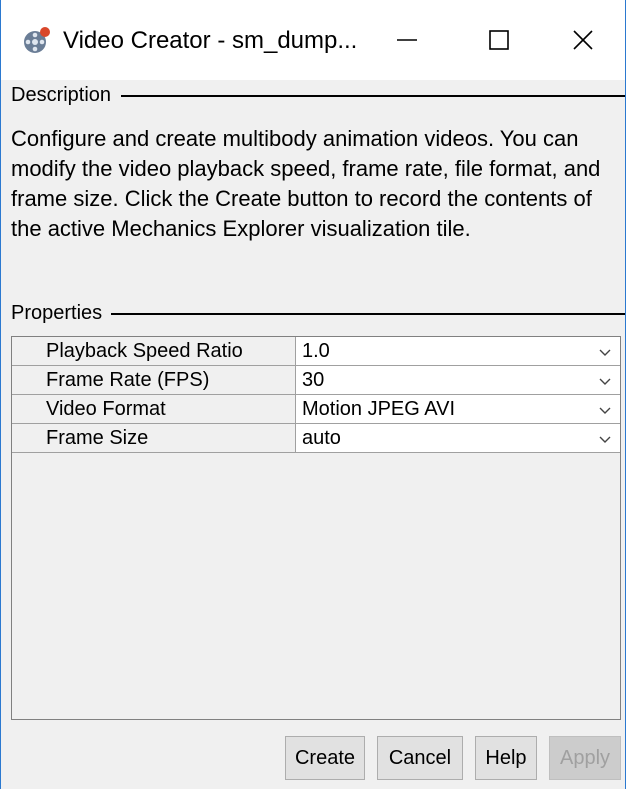  I want to click on property-row-playback-speed: Playback Speed Ratio 1.0, so click(316, 351).